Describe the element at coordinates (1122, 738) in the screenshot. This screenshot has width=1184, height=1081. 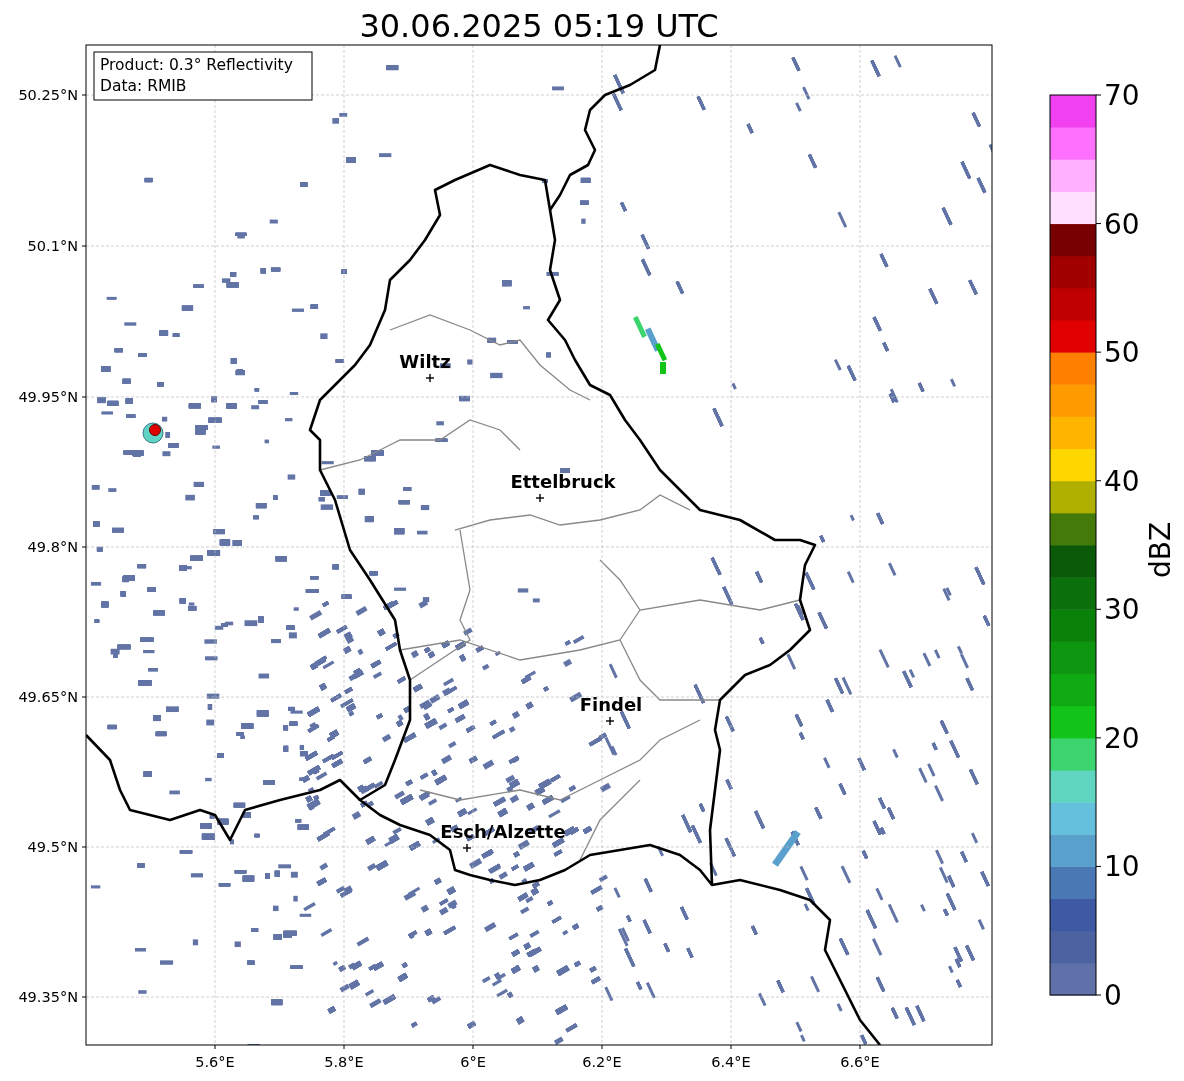
I see `colorbar-tick-label: 20` at that location.